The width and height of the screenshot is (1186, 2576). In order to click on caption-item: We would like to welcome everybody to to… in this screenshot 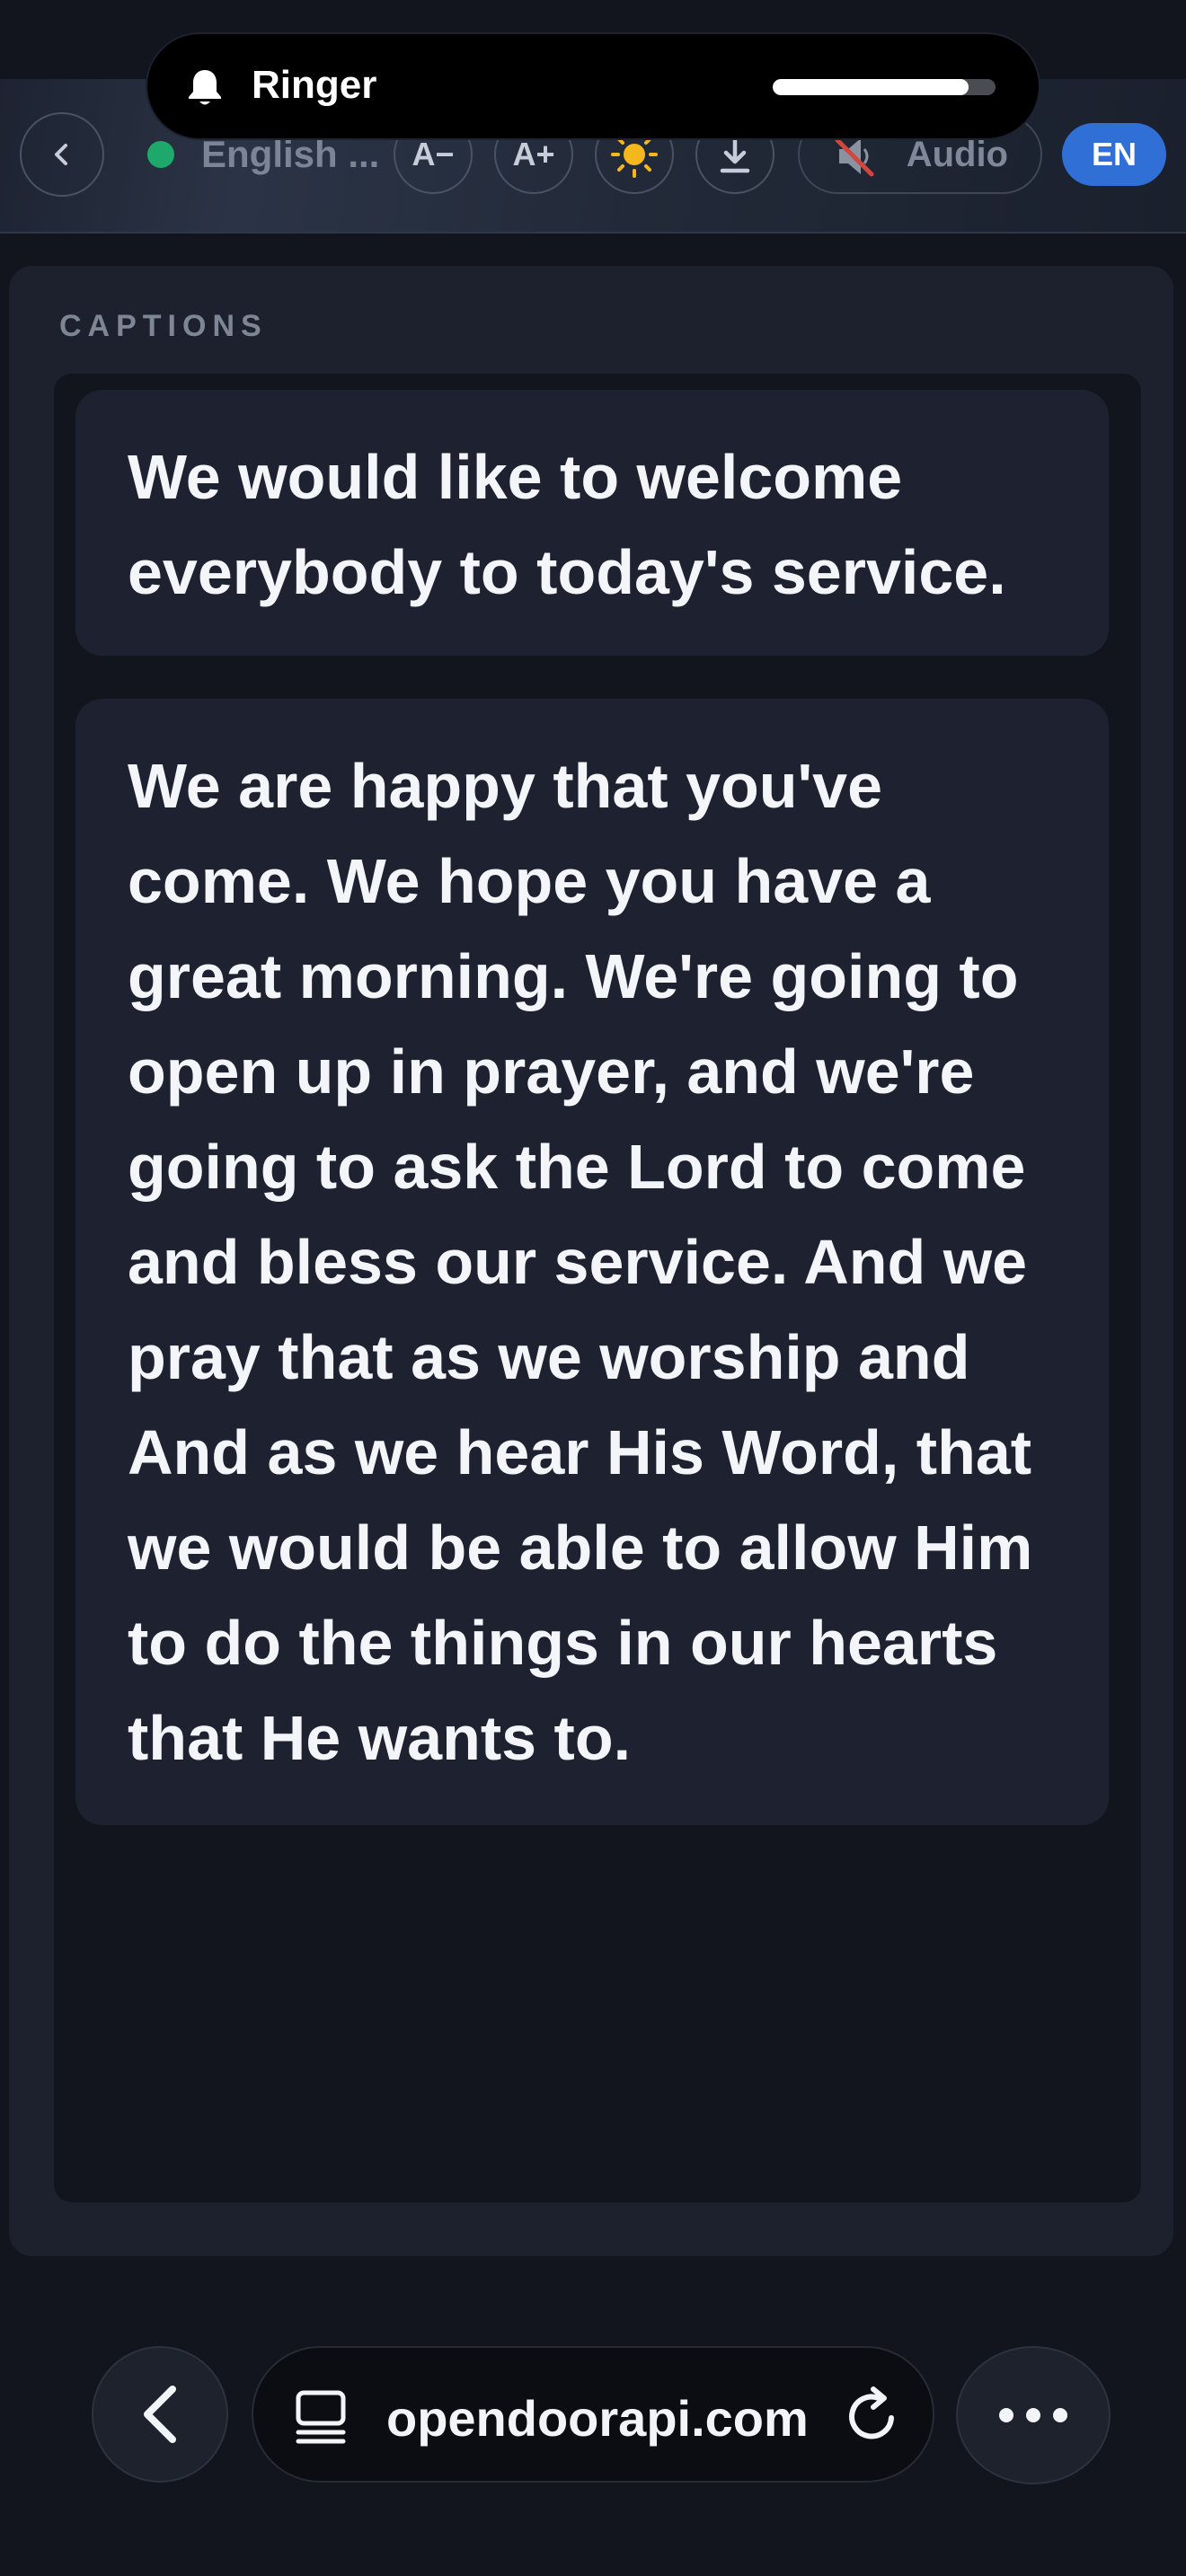, I will do `click(592, 523)`.